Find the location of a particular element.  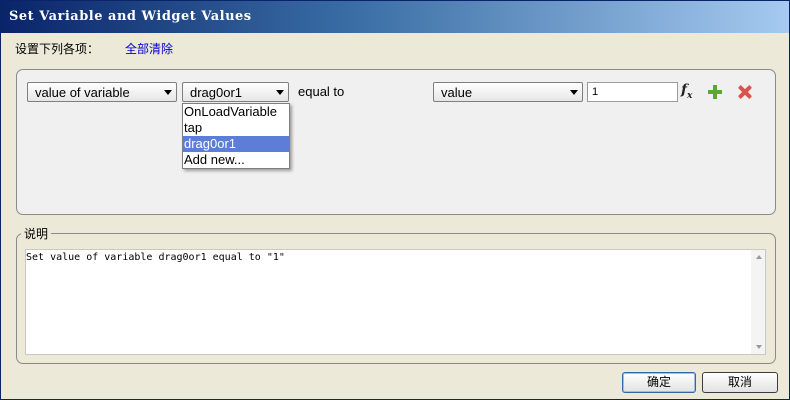

fx-icon: fx is located at coordinates (689, 92).